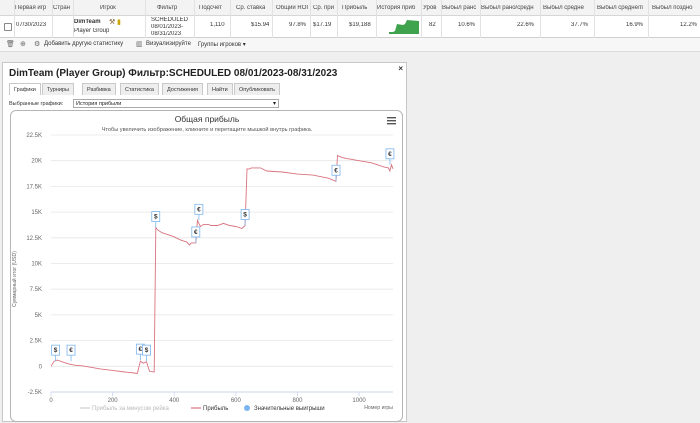  What do you see at coordinates (112, 22) in the screenshot?
I see `player-tool-icon: ⚒` at bounding box center [112, 22].